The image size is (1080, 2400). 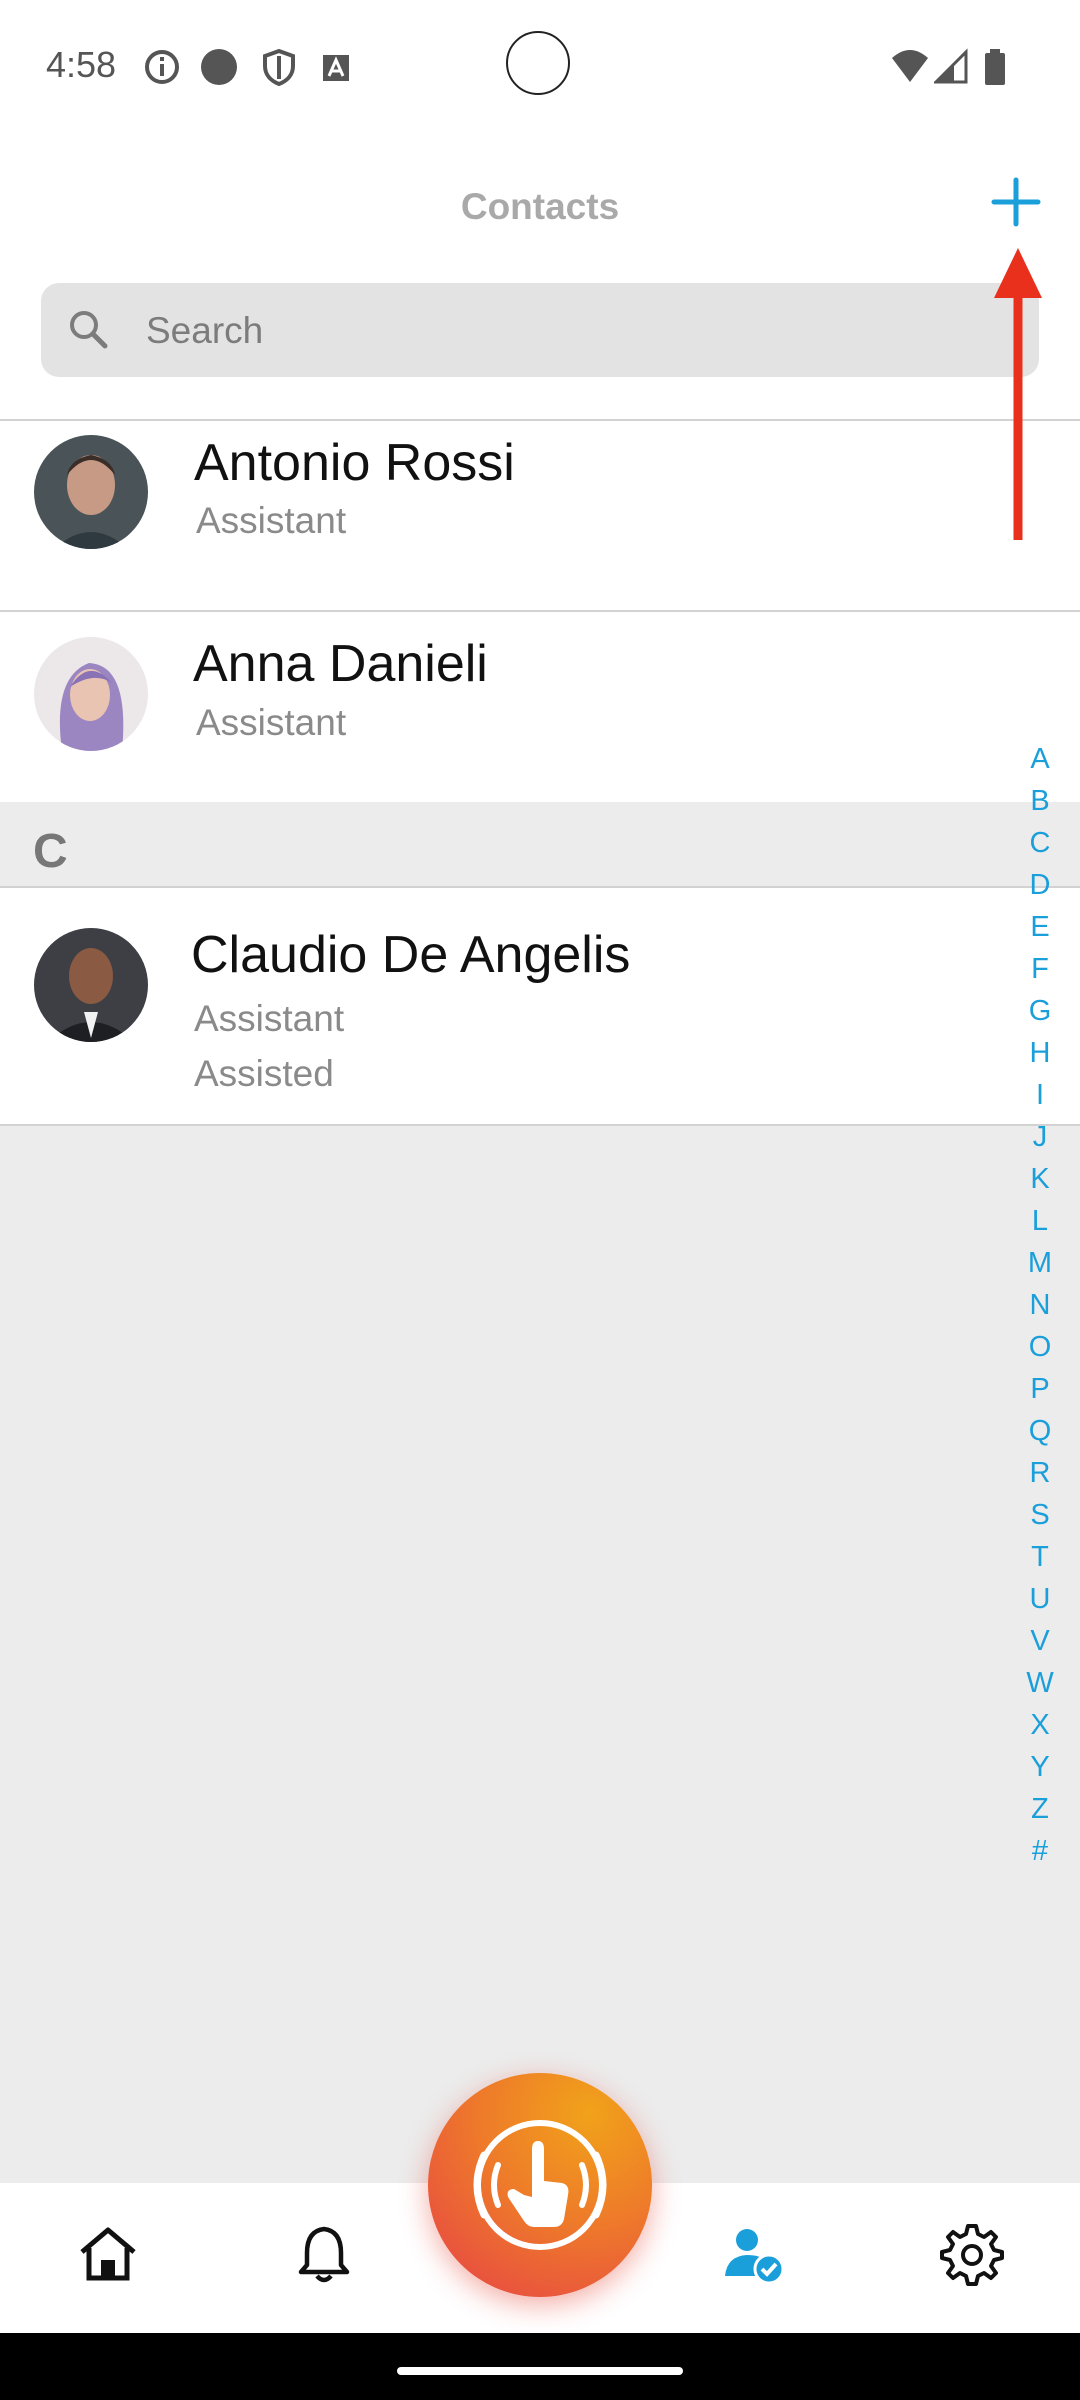 What do you see at coordinates (540, 2371) in the screenshot?
I see `gesture-handle` at bounding box center [540, 2371].